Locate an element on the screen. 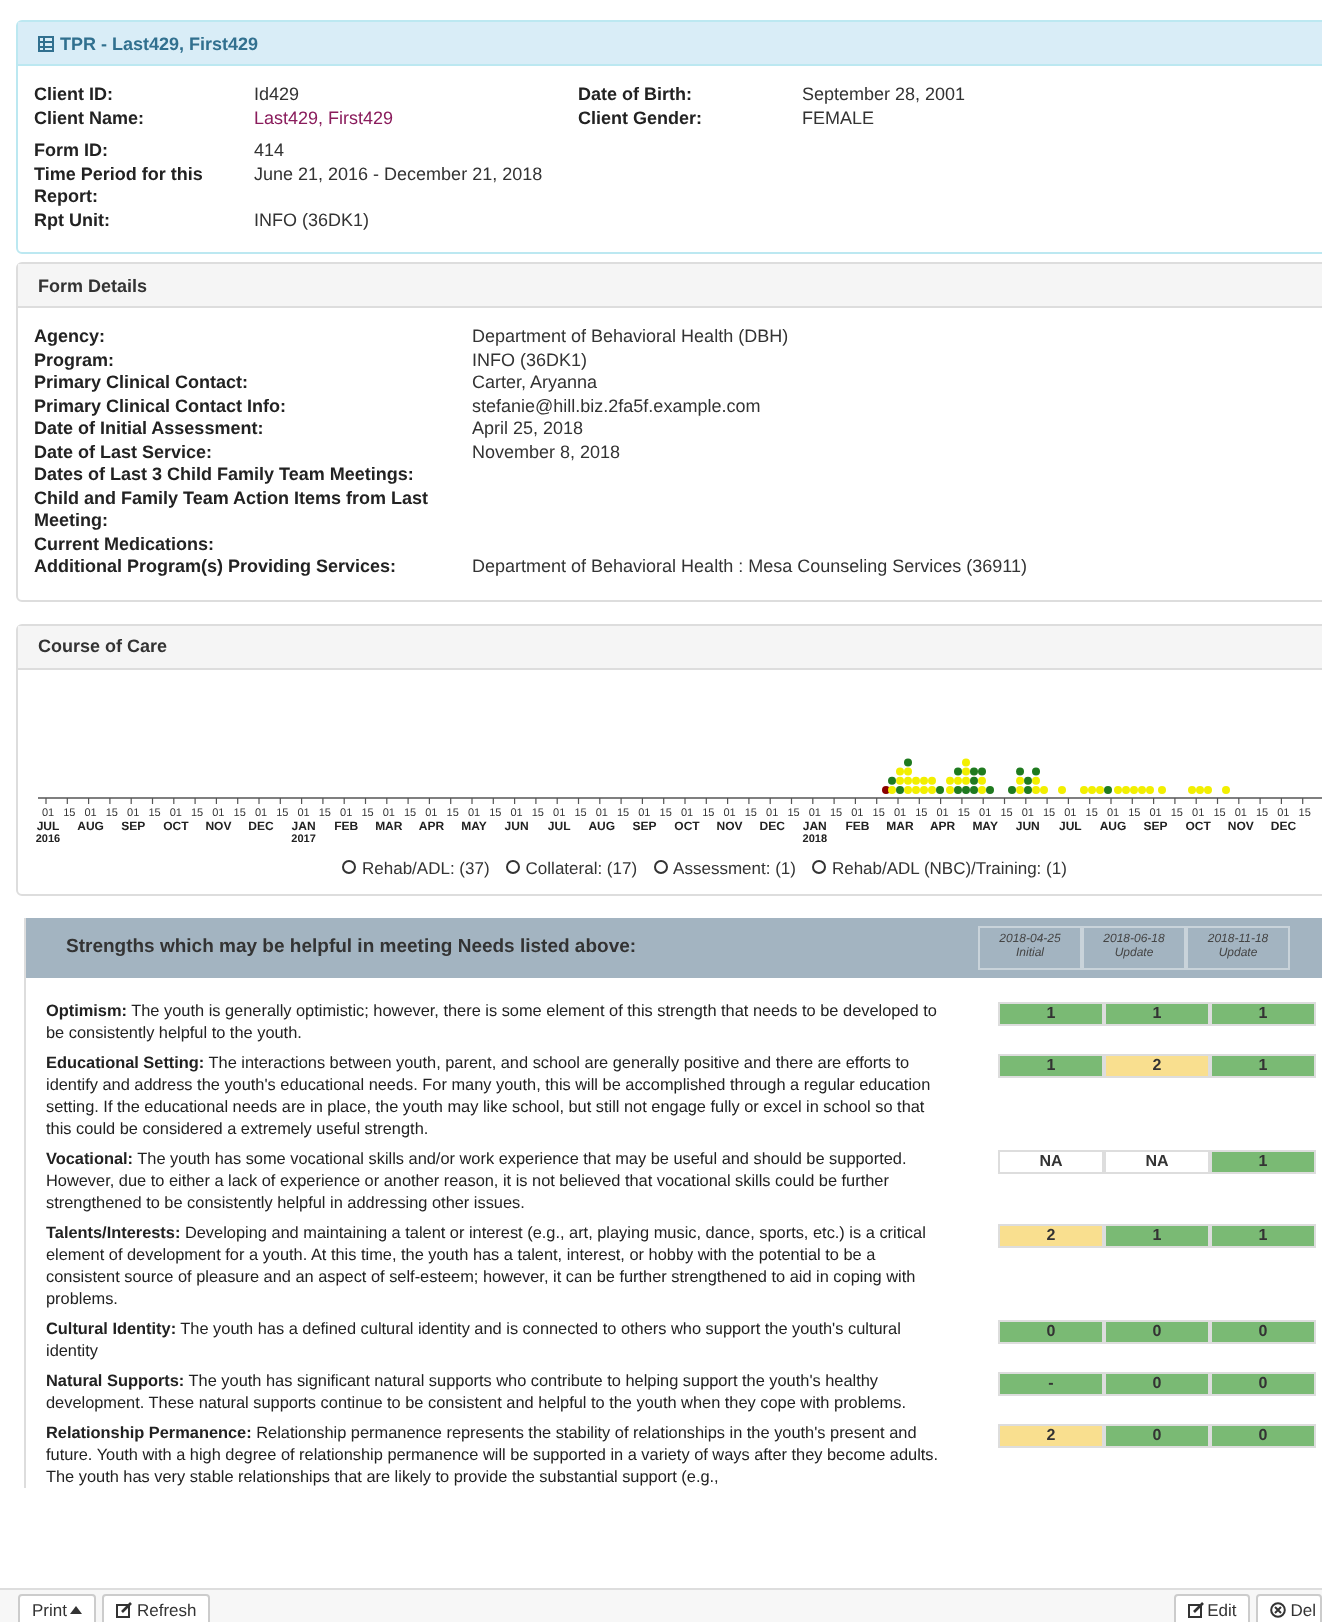 This screenshot has width=1322, height=1622. field-value: stefanie@hill.biz.2fa5f.example.com is located at coordinates (617, 406).